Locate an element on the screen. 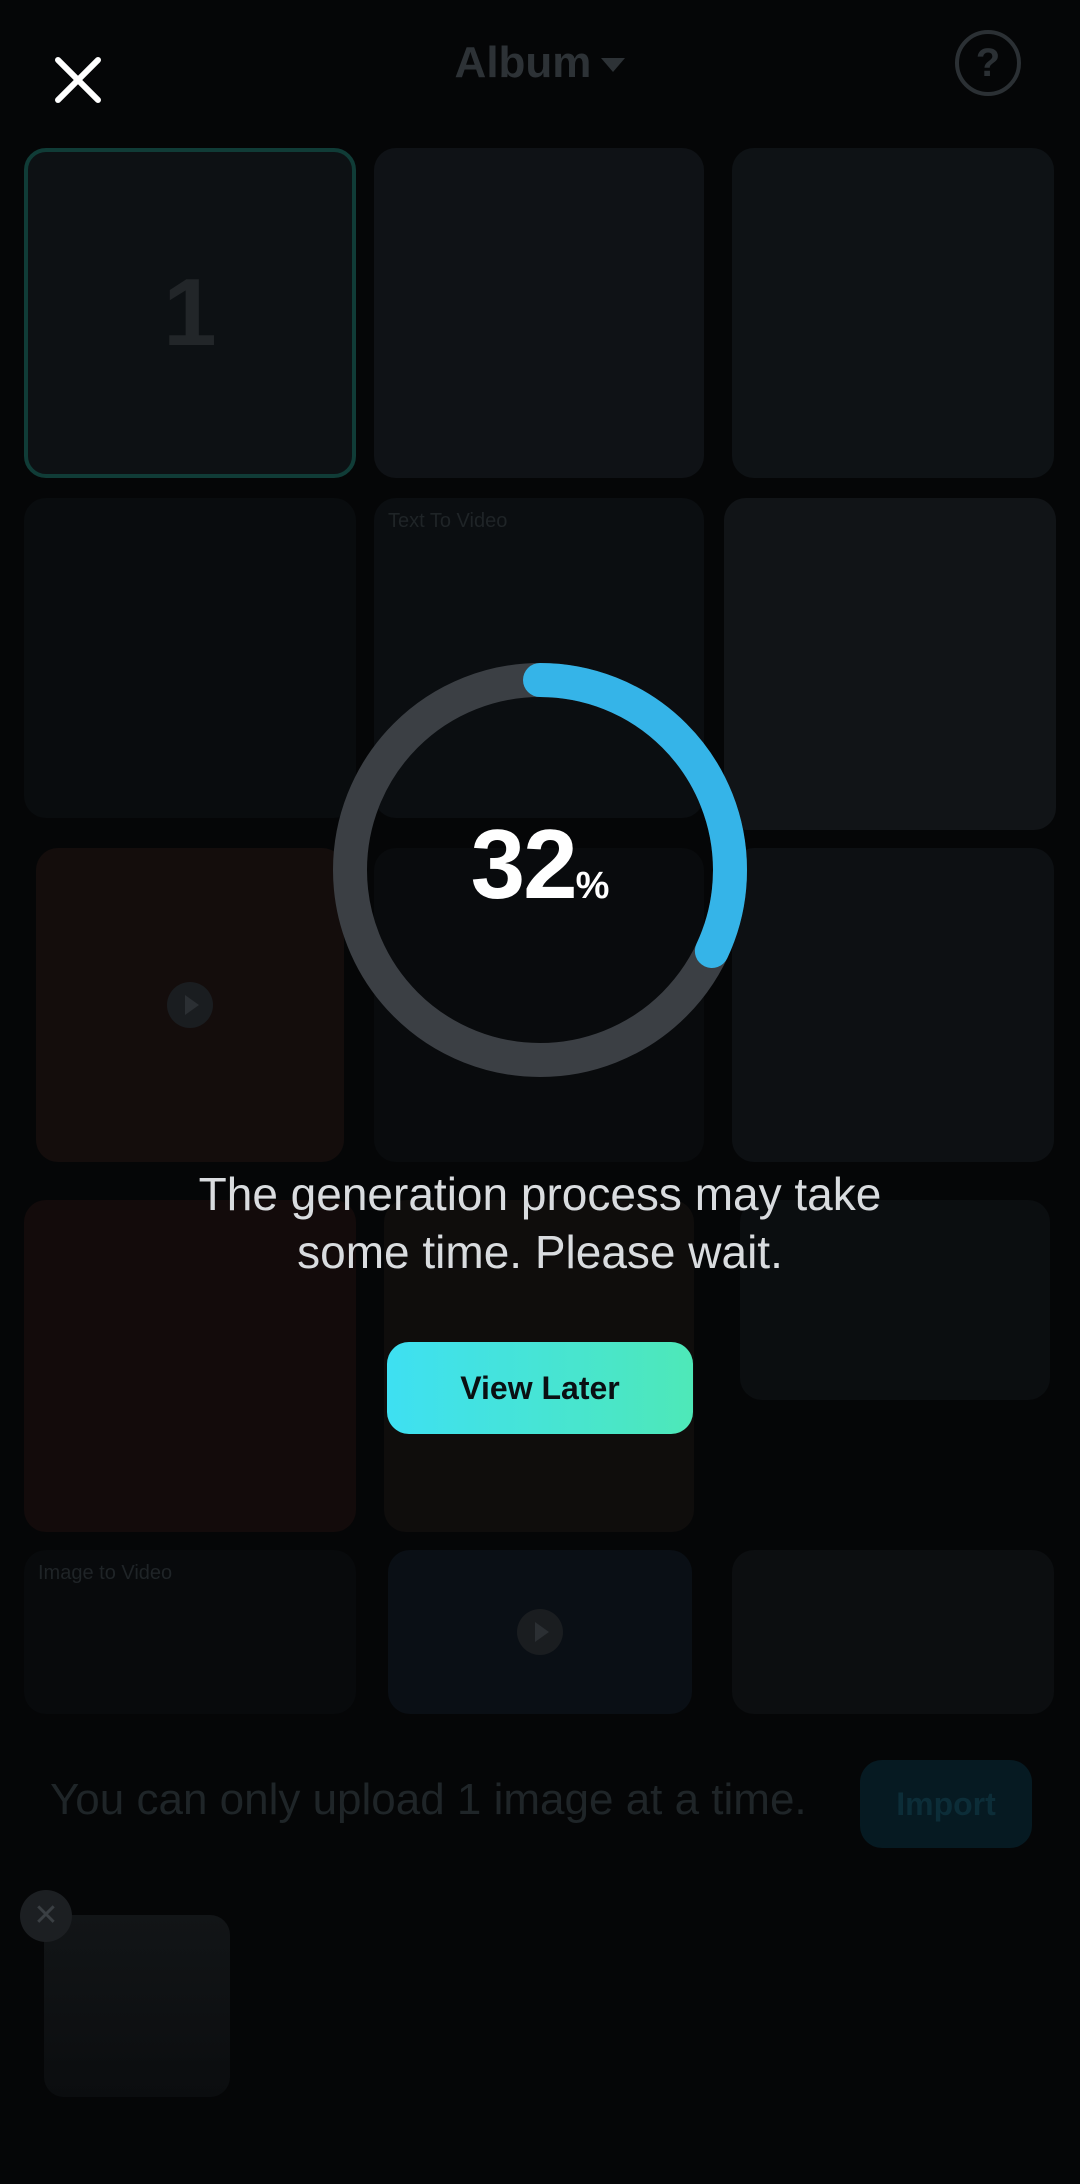  progress-value: 32 is located at coordinates (524, 864).